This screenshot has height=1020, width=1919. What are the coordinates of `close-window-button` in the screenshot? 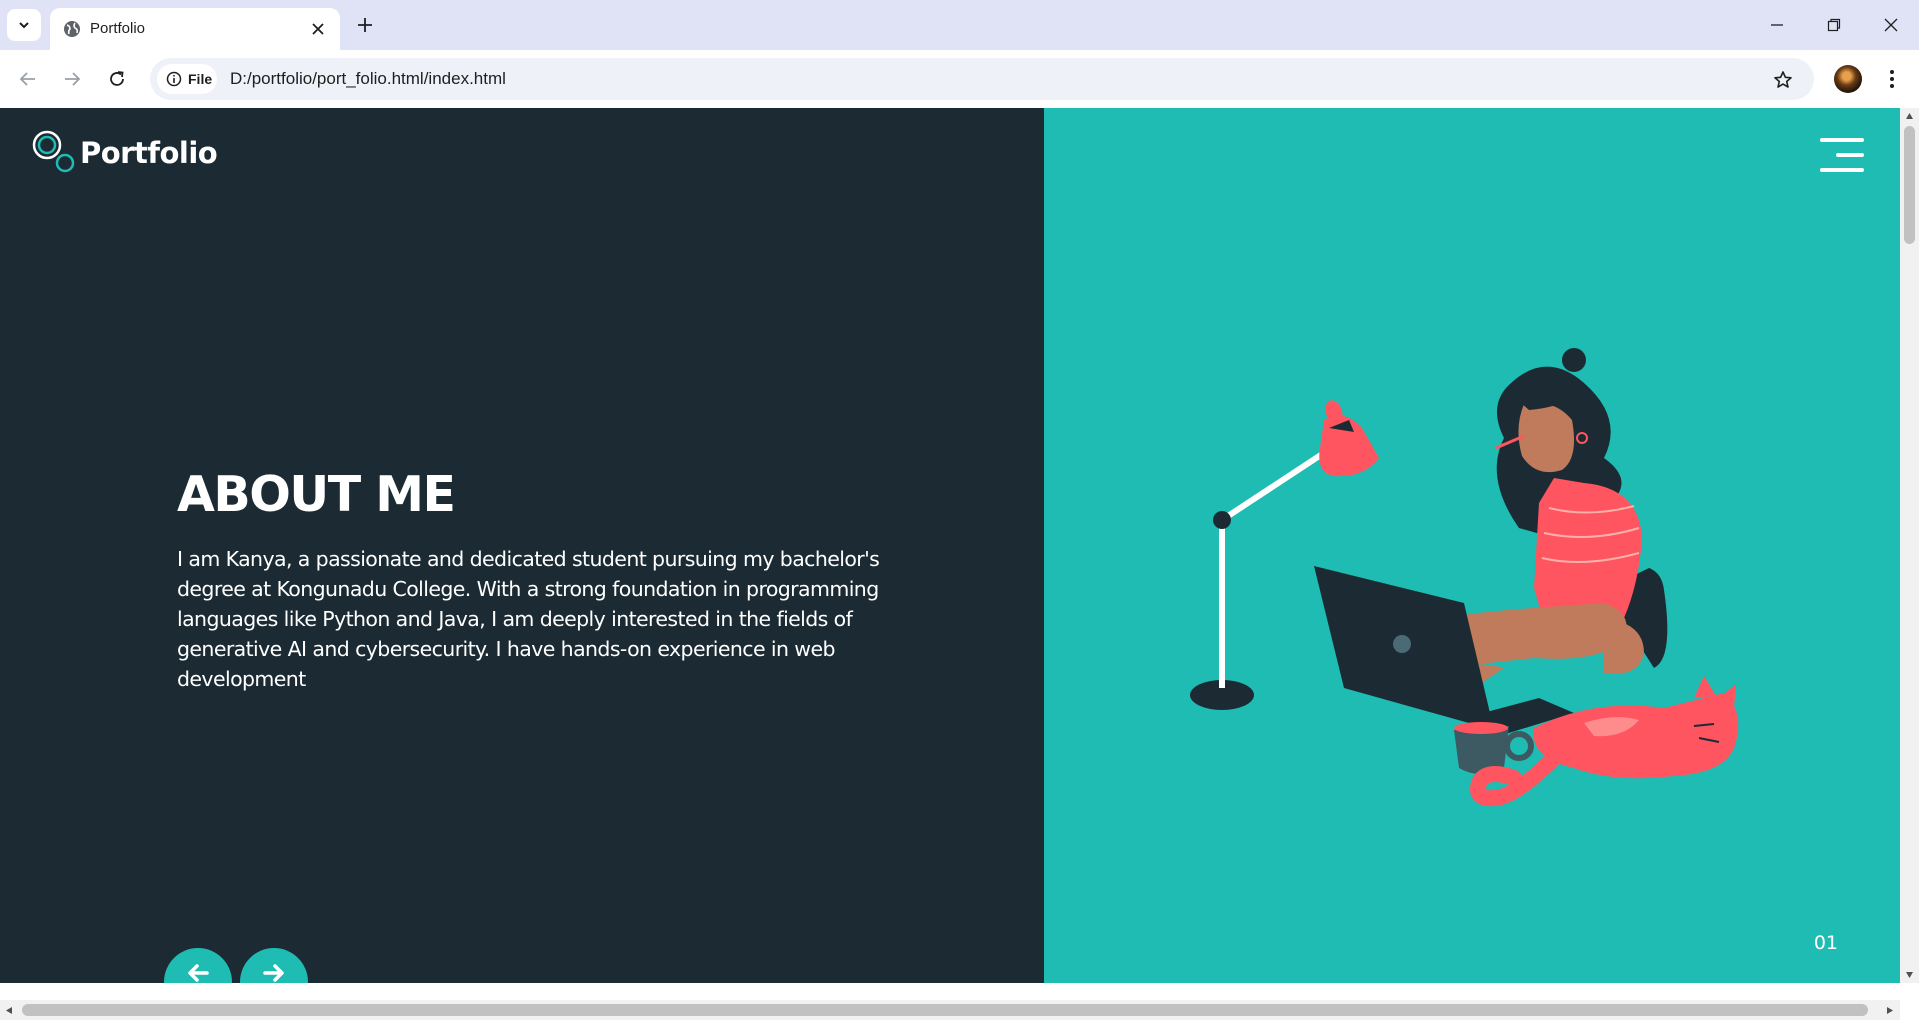 It's located at (1891, 25).